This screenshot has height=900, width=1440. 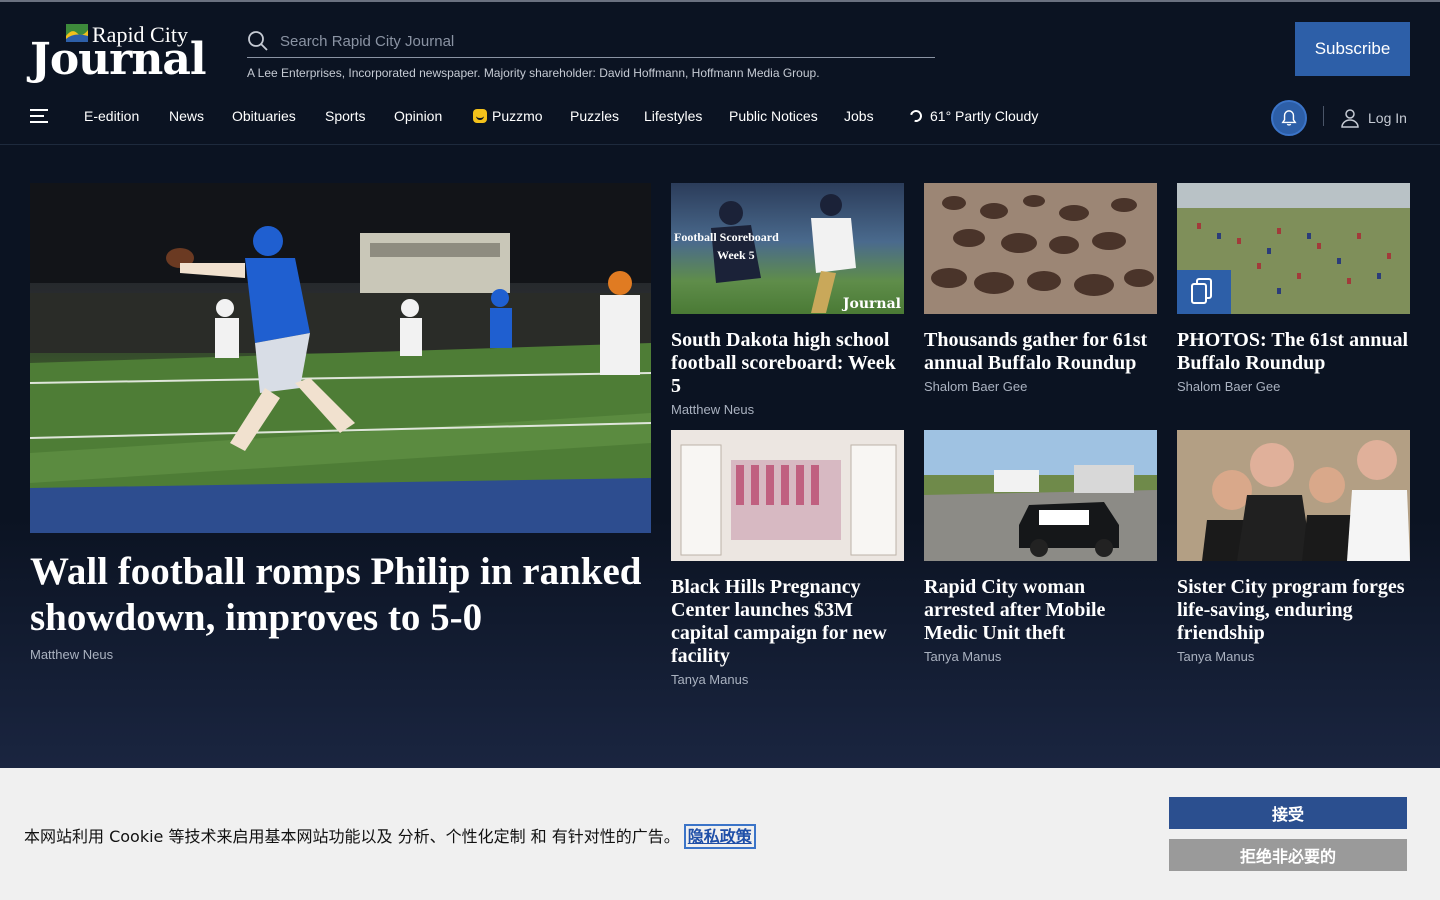 What do you see at coordinates (1288, 855) in the screenshot?
I see `reject-nonessential-button: 拒绝非必要的` at bounding box center [1288, 855].